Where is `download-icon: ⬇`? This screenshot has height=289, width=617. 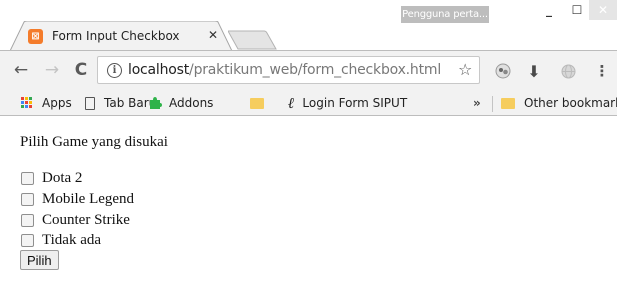 download-icon: ⬇ is located at coordinates (534, 71).